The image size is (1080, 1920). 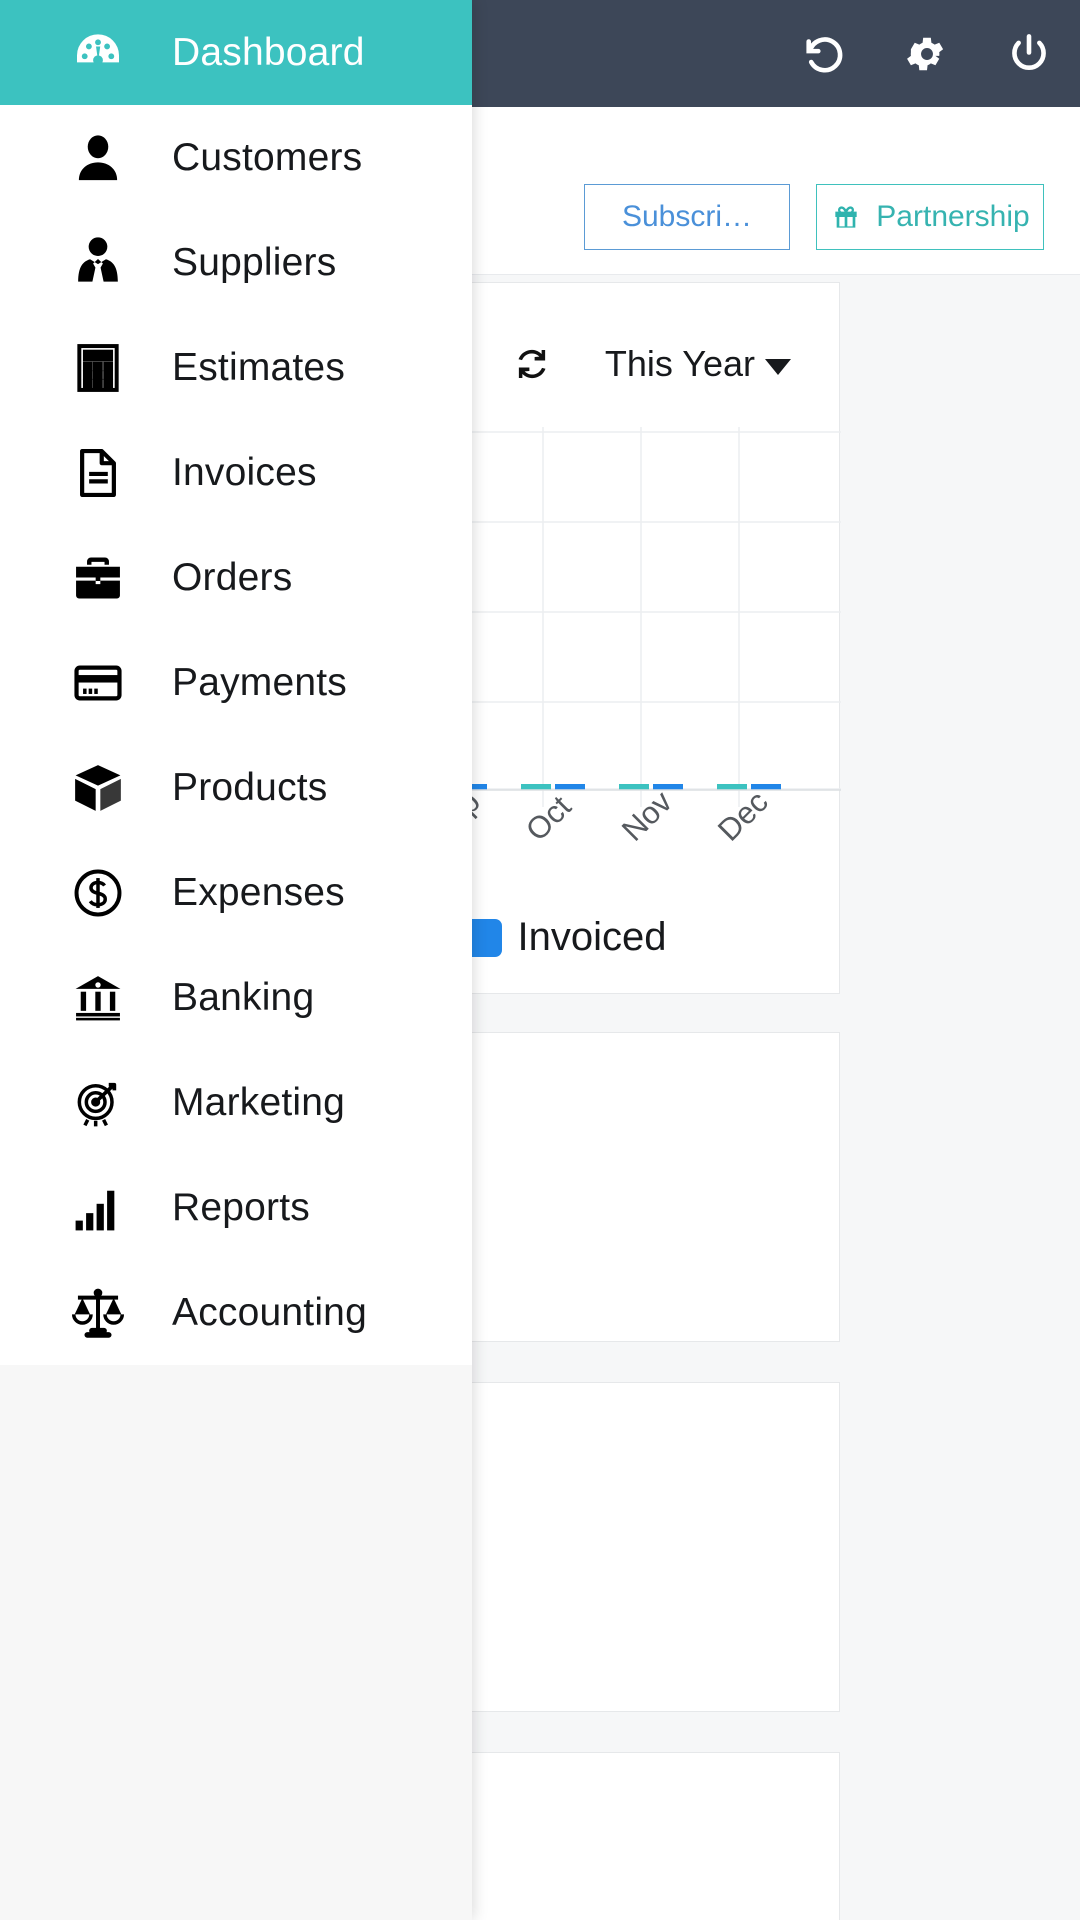 What do you see at coordinates (98, 1208) in the screenshot?
I see `bar-chart-icon` at bounding box center [98, 1208].